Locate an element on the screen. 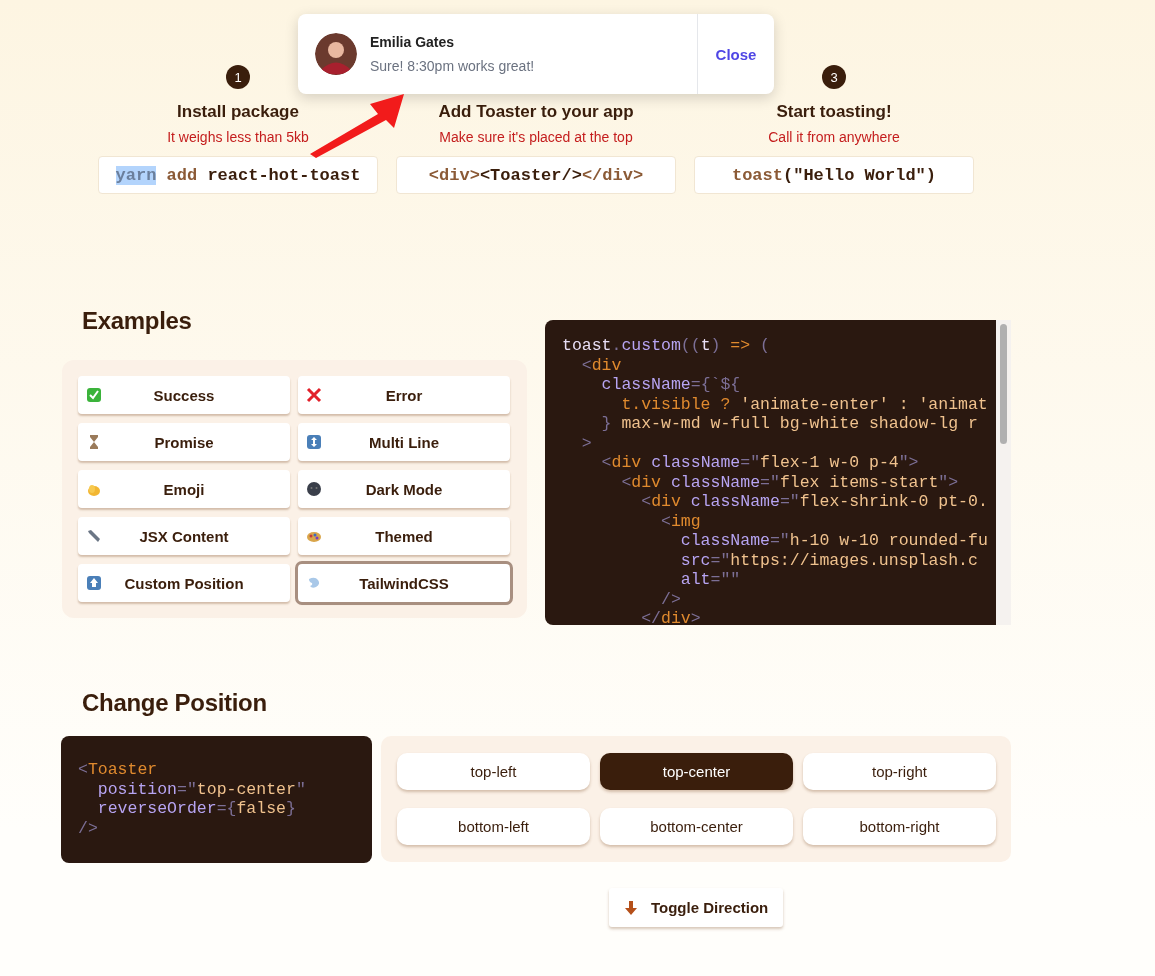 The height and width of the screenshot is (976, 1155). sender-name: Emilia Gates is located at coordinates (413, 42).